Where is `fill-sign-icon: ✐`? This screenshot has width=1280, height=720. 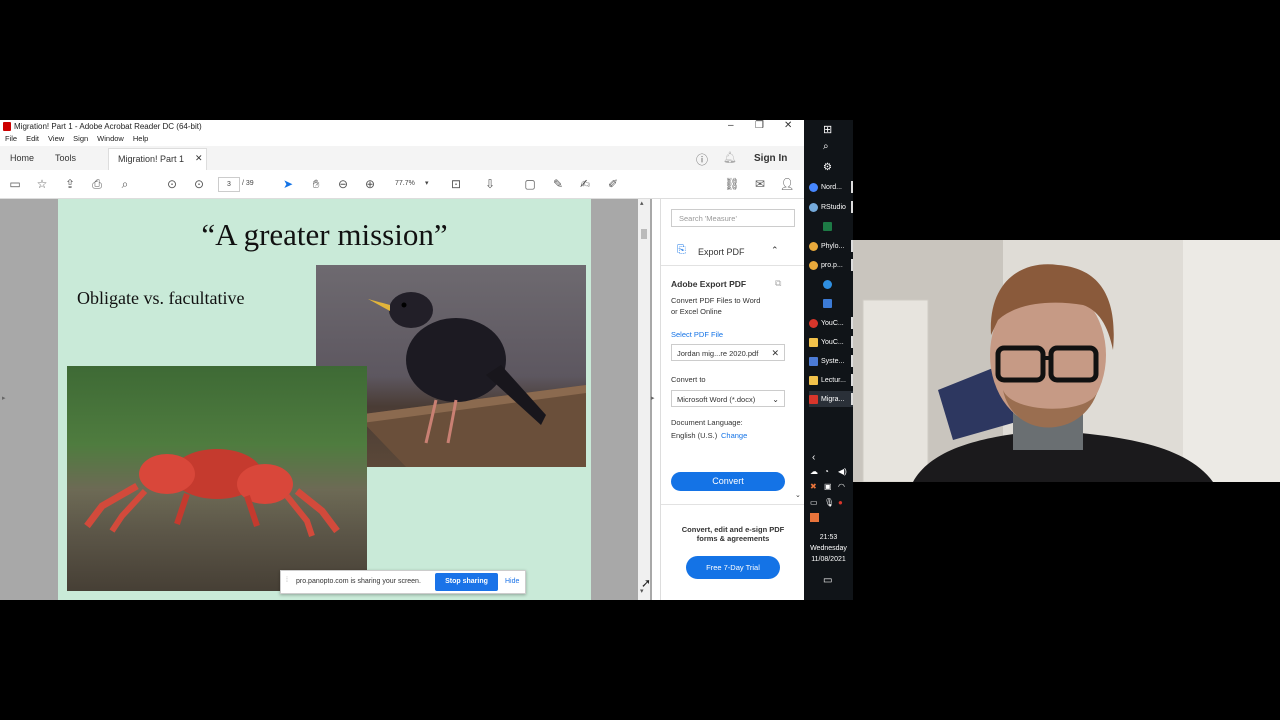 fill-sign-icon: ✐ is located at coordinates (613, 184).